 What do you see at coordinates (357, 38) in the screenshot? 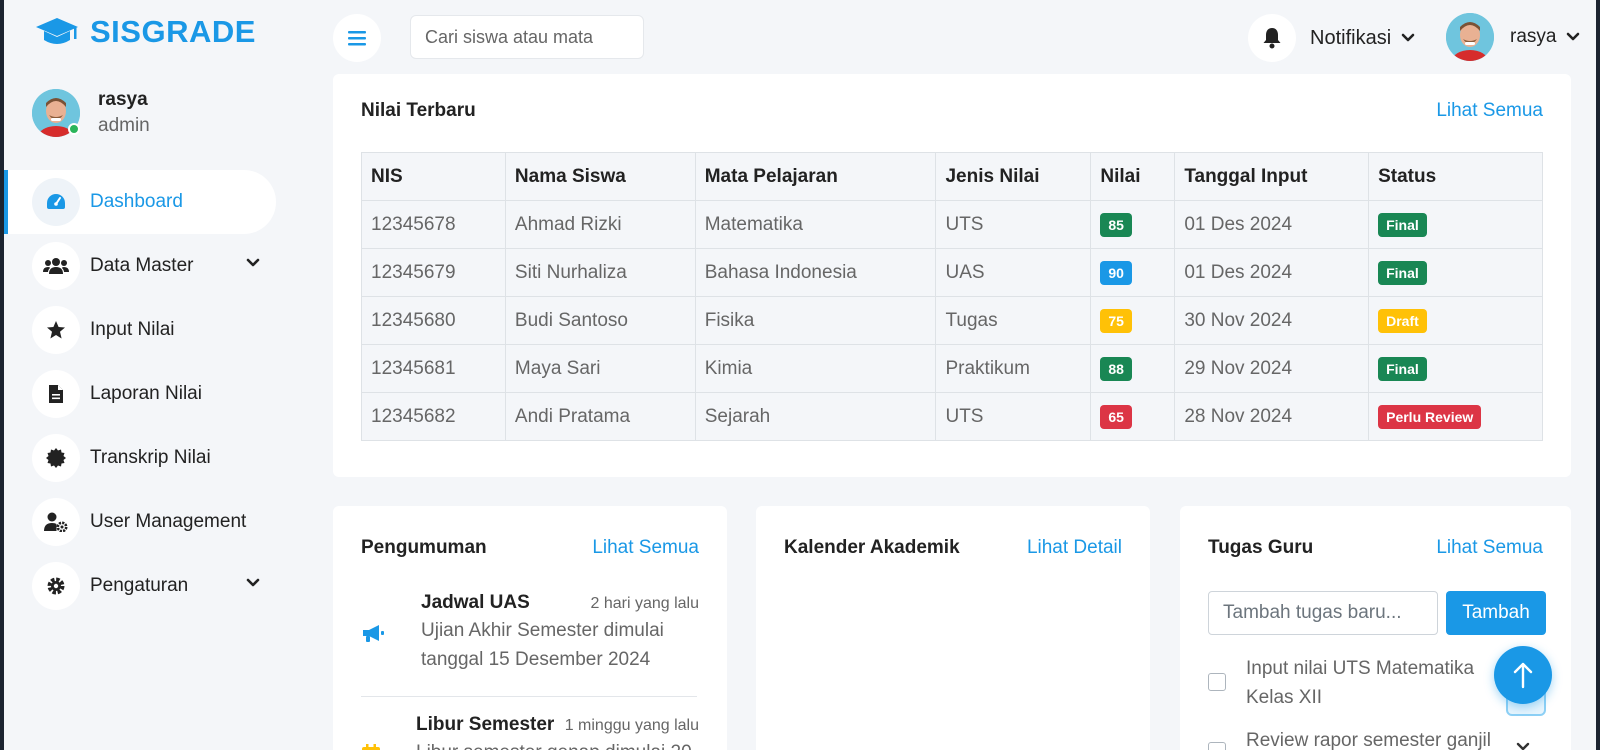
I see `sidebar-toggle-button` at bounding box center [357, 38].